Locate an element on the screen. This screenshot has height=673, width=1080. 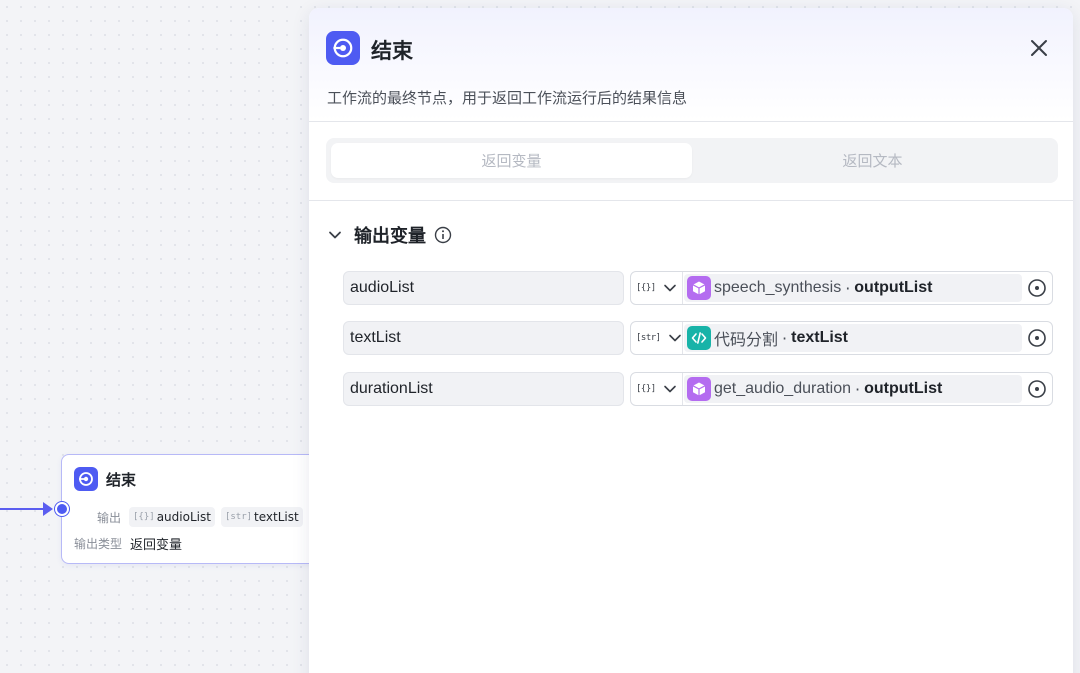
output-variables-section-toggle: 输出变量 is located at coordinates (390, 235).